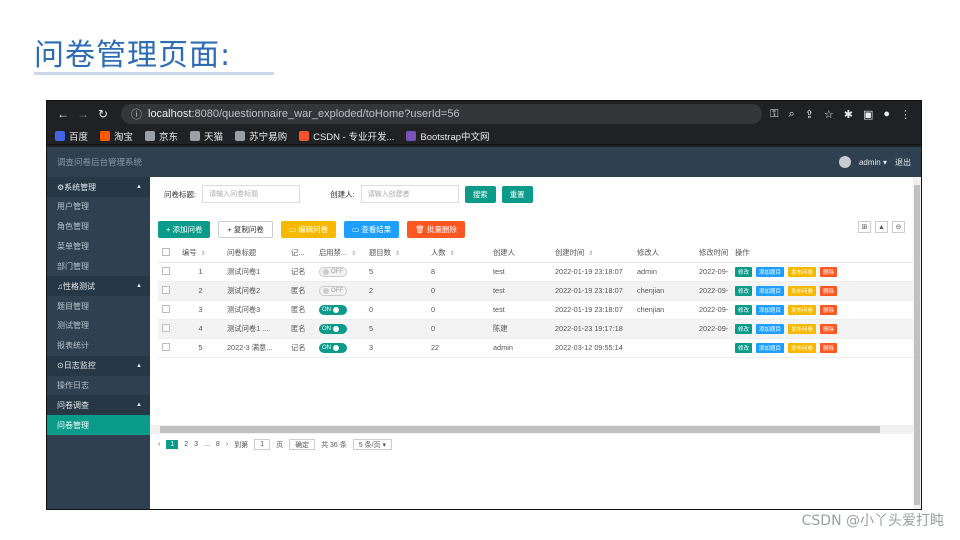 This screenshot has height=540, width=960. Describe the element at coordinates (98, 187) in the screenshot. I see `sidebar-group: ⚙系统管理 ▲` at that location.